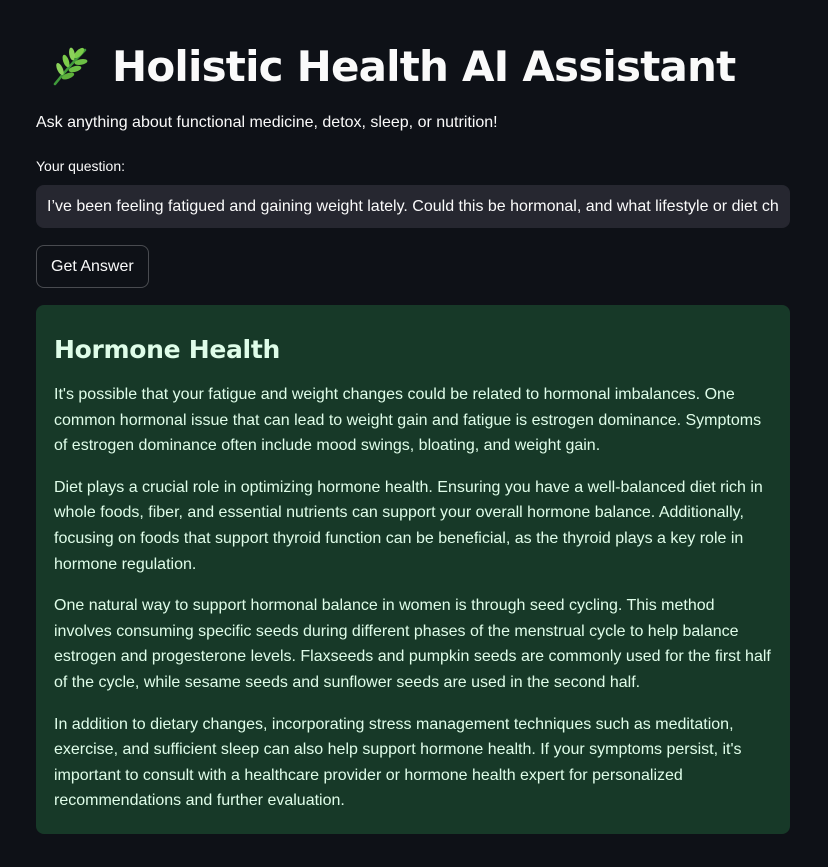 The image size is (828, 867). I want to click on answer-heading: Hormone Health, so click(167, 349).